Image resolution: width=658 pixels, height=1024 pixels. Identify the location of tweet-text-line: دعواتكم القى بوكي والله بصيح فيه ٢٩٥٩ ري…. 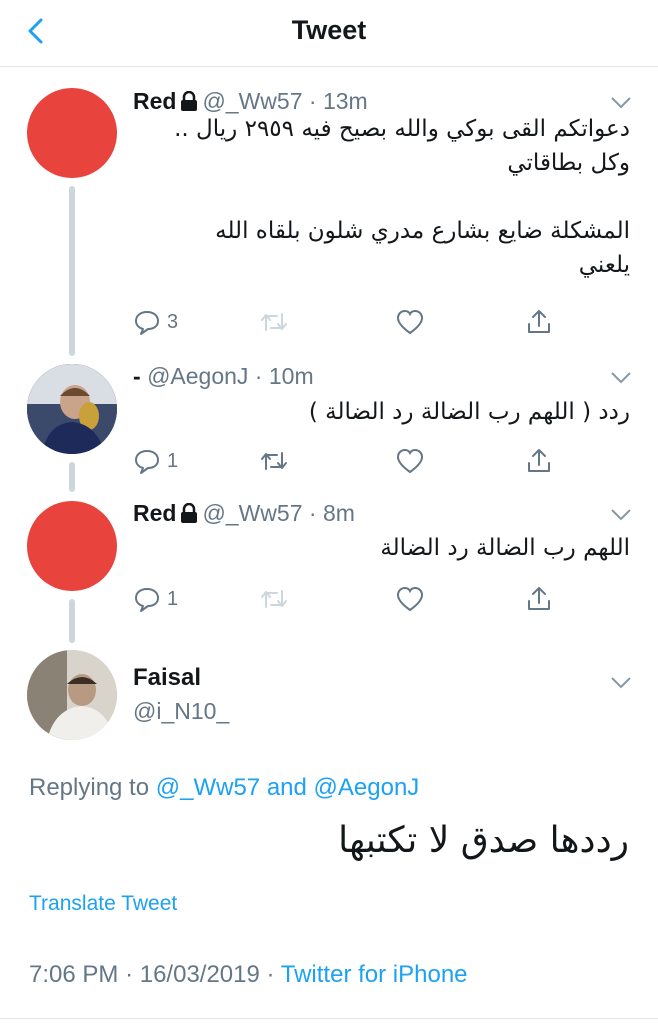
(402, 129).